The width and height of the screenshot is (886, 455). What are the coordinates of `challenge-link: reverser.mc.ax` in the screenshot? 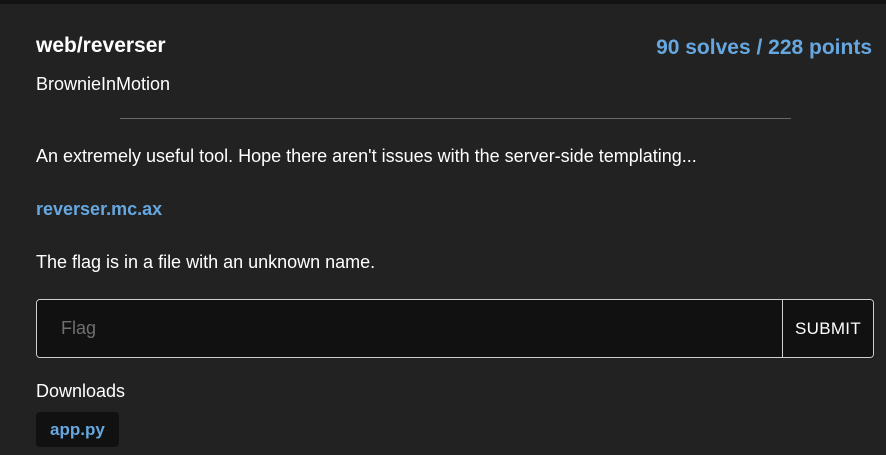 It's located at (99, 209).